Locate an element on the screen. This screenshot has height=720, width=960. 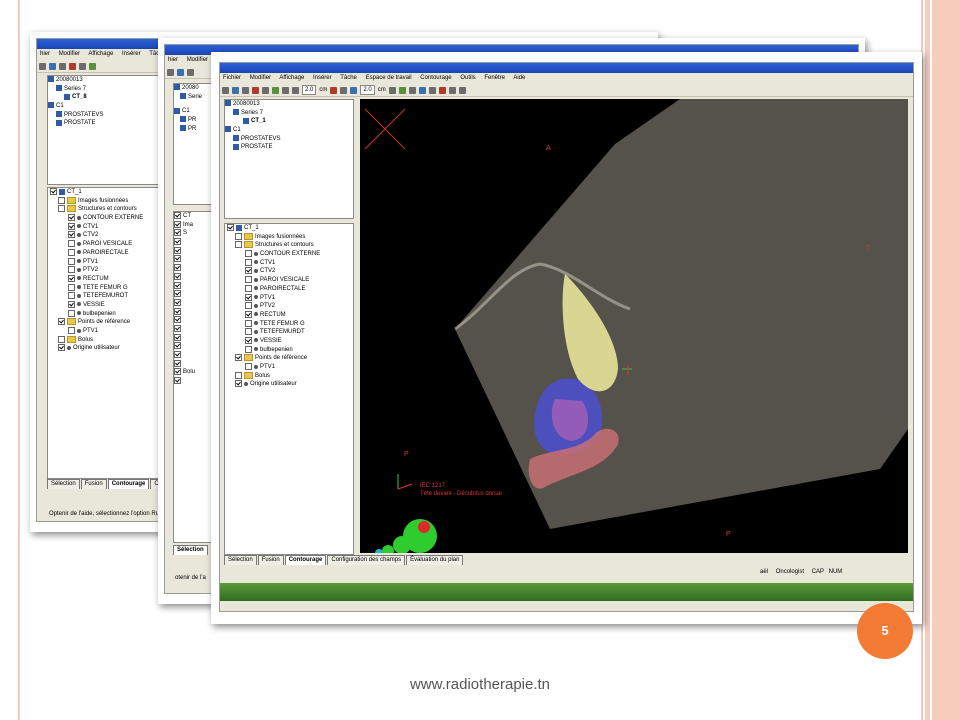
tab-4: Évaluation du plan is located at coordinates (435, 560).